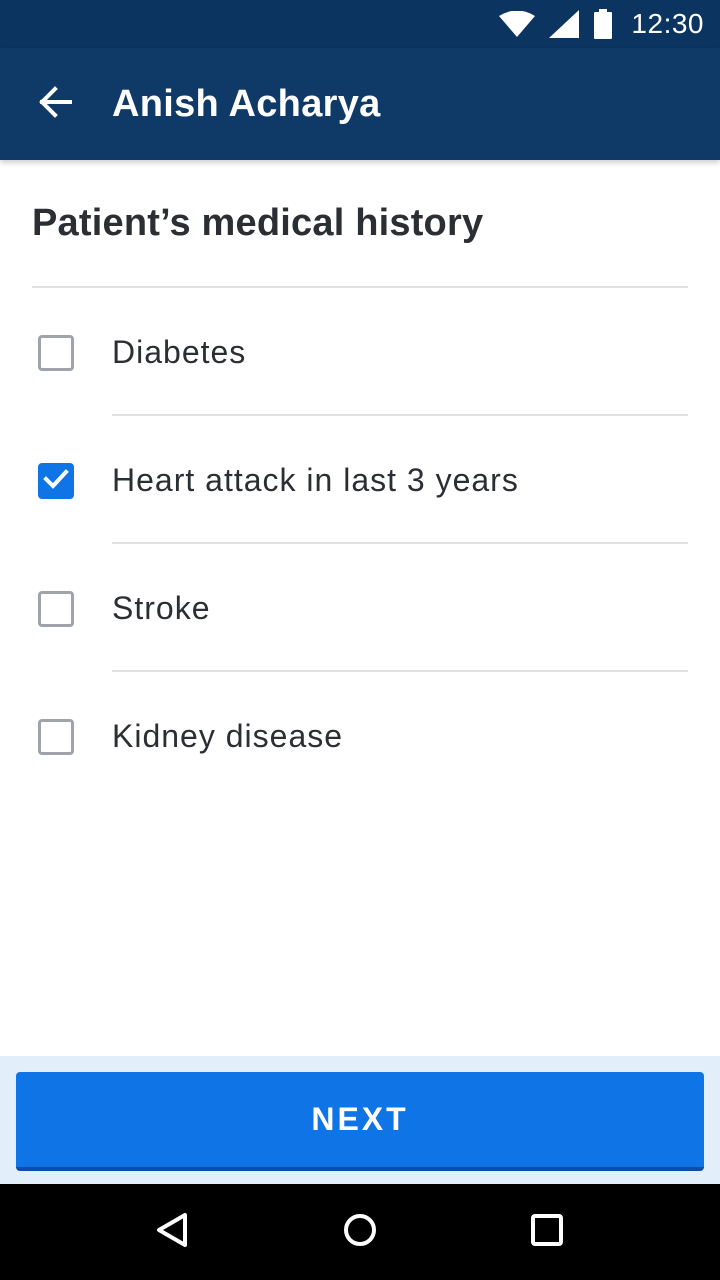 The height and width of the screenshot is (1280, 720). What do you see at coordinates (56, 737) in the screenshot?
I see `checkbox-kidney-disease` at bounding box center [56, 737].